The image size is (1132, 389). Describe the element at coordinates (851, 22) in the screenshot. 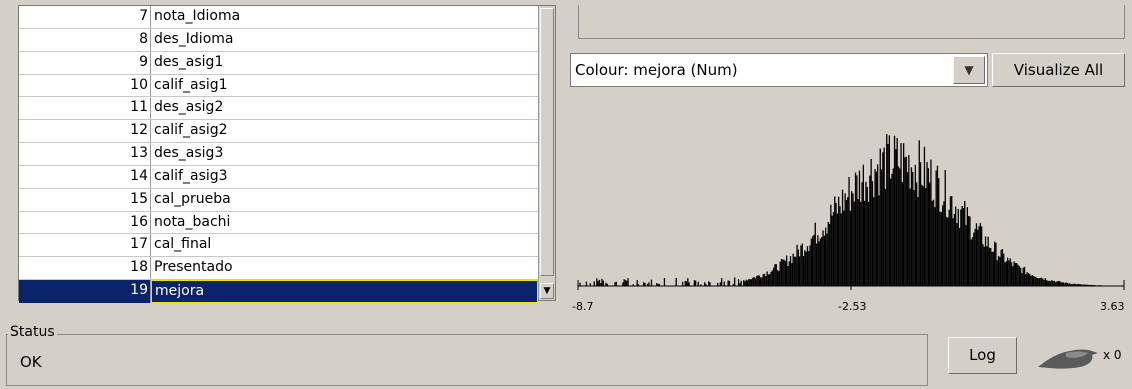

I see `attribute-summary-box` at that location.